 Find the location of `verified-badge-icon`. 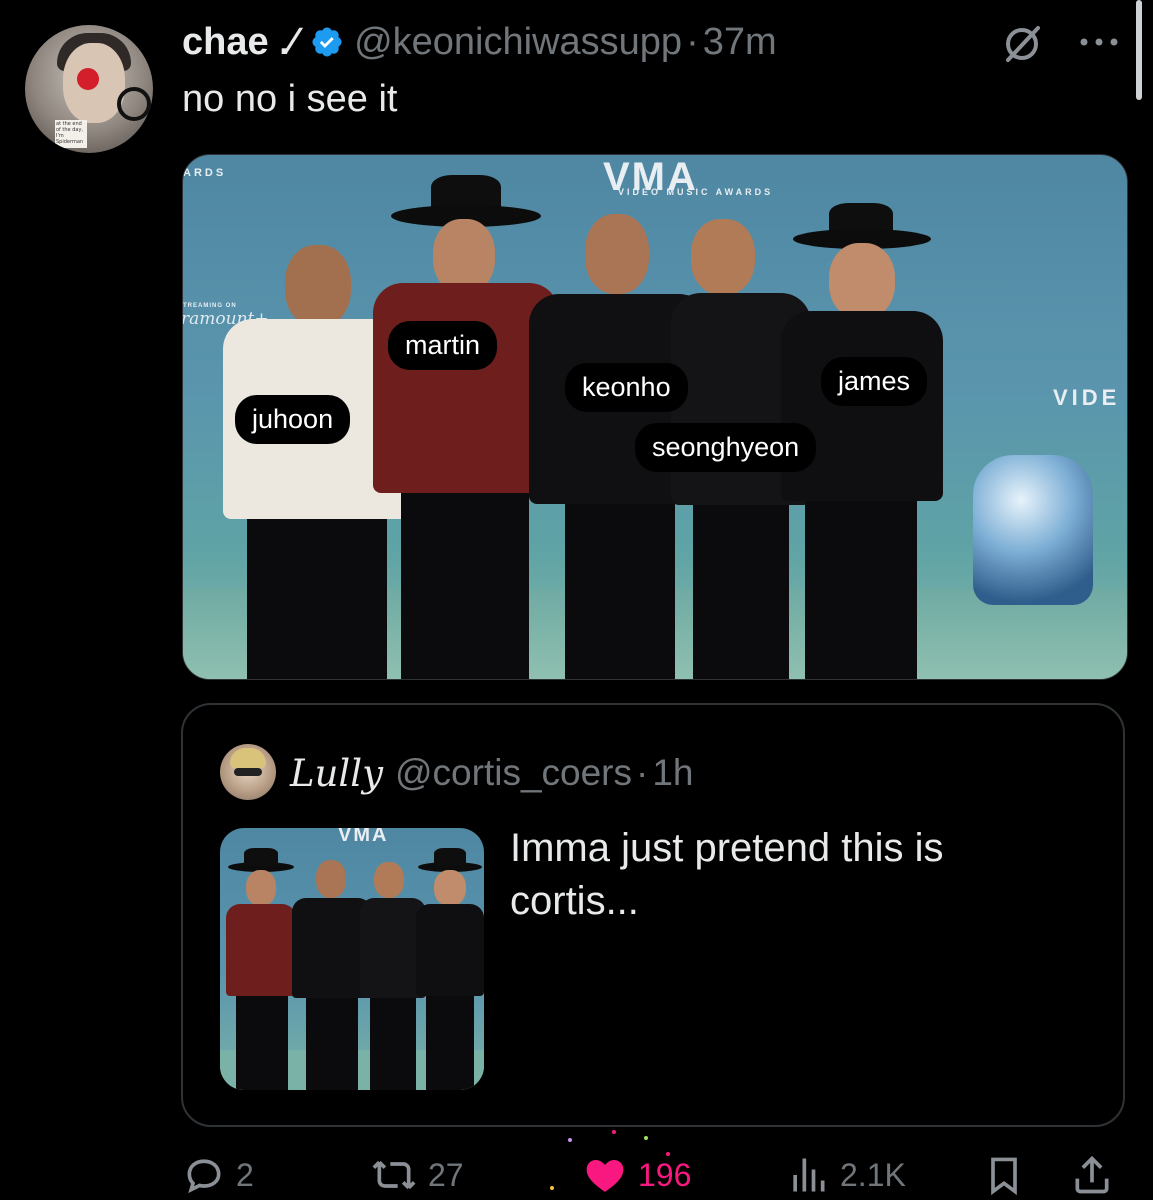

verified-badge-icon is located at coordinates (327, 42).